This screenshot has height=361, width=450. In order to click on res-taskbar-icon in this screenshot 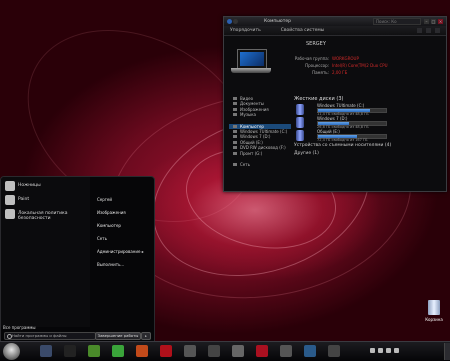, I will do `click(262, 351)`.